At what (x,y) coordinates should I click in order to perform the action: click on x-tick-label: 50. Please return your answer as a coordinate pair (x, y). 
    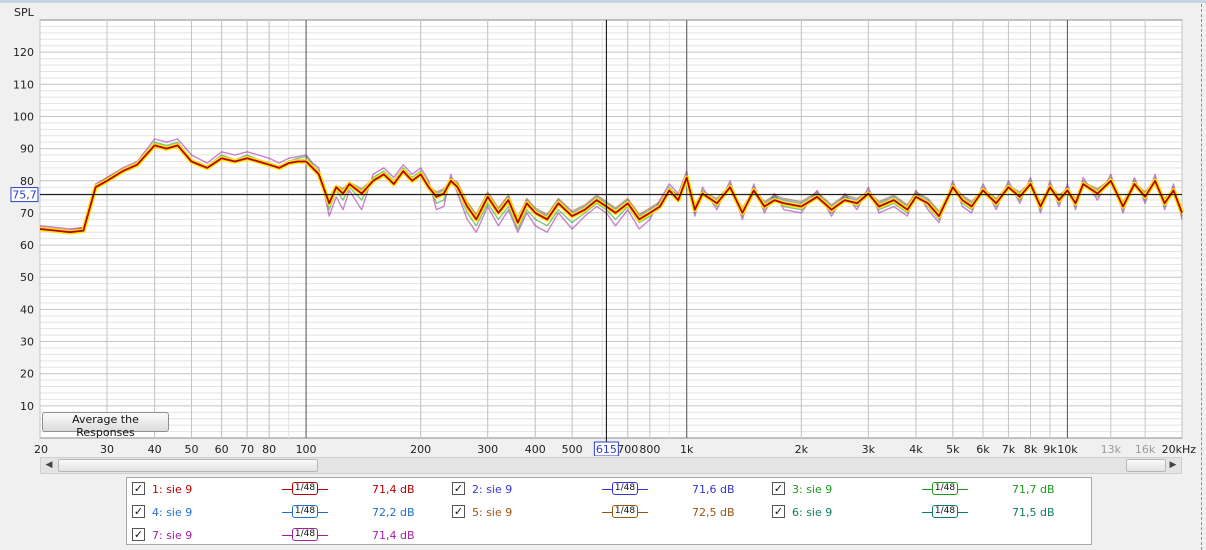
    Looking at the image, I should click on (191, 449).